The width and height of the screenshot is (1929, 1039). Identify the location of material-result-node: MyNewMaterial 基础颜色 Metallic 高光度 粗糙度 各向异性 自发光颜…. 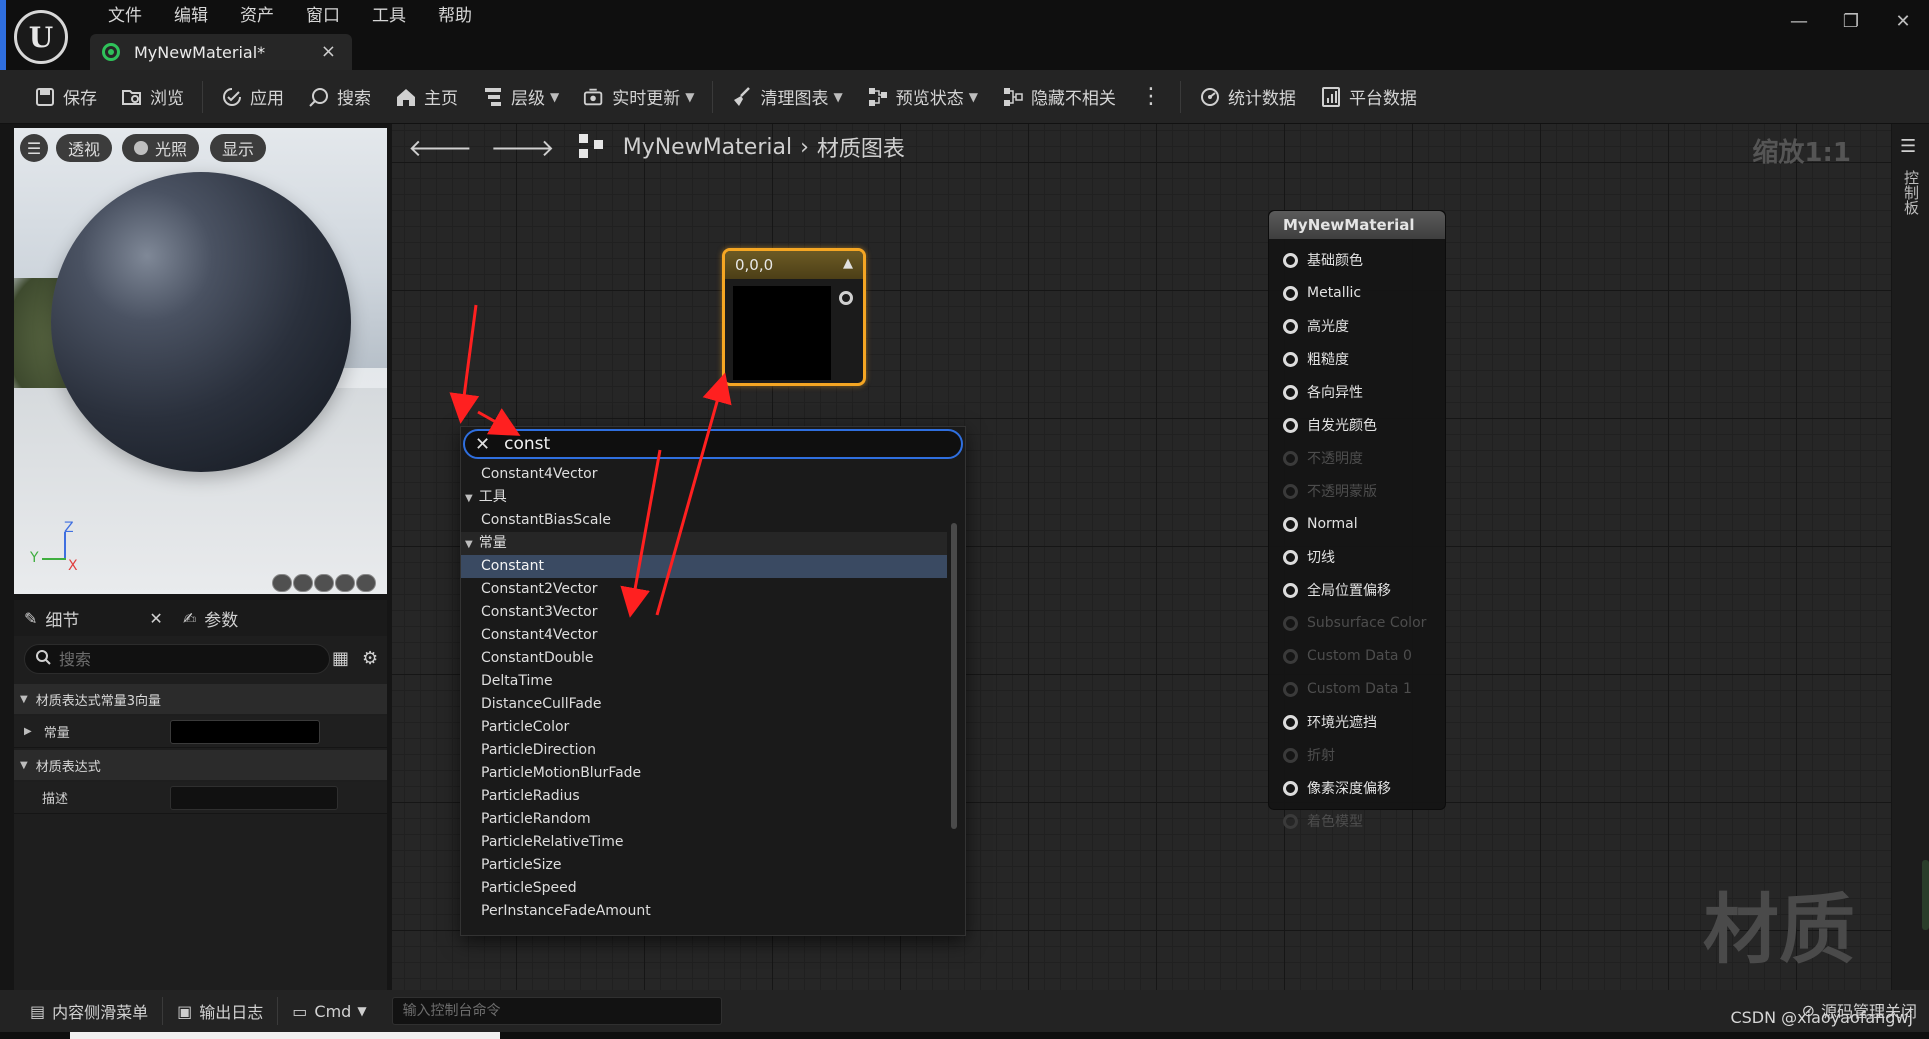
(1357, 520).